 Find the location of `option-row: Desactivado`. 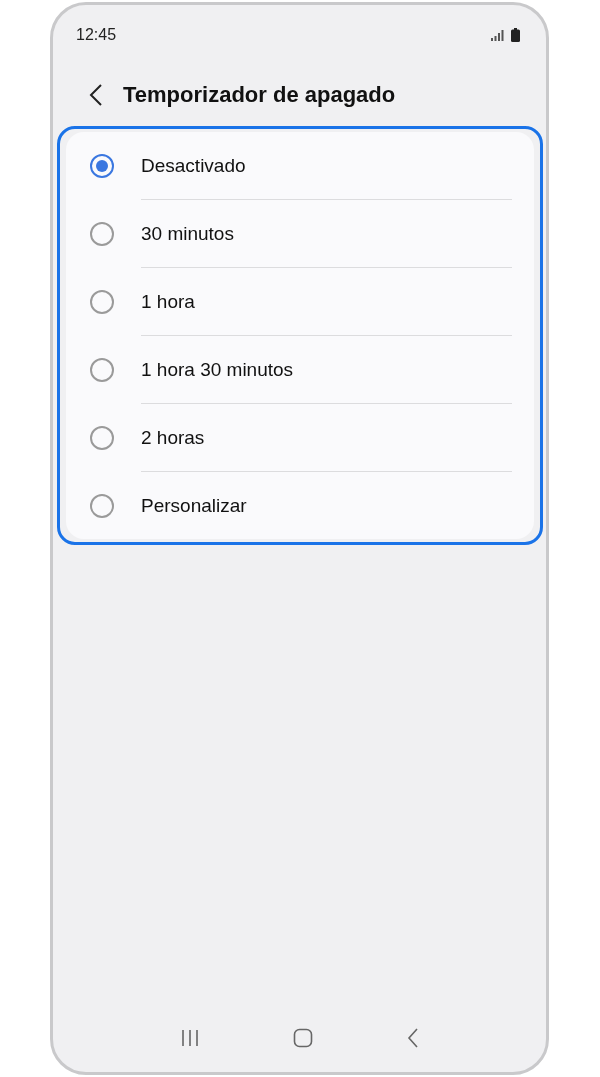

option-row: Desactivado is located at coordinates (301, 165).